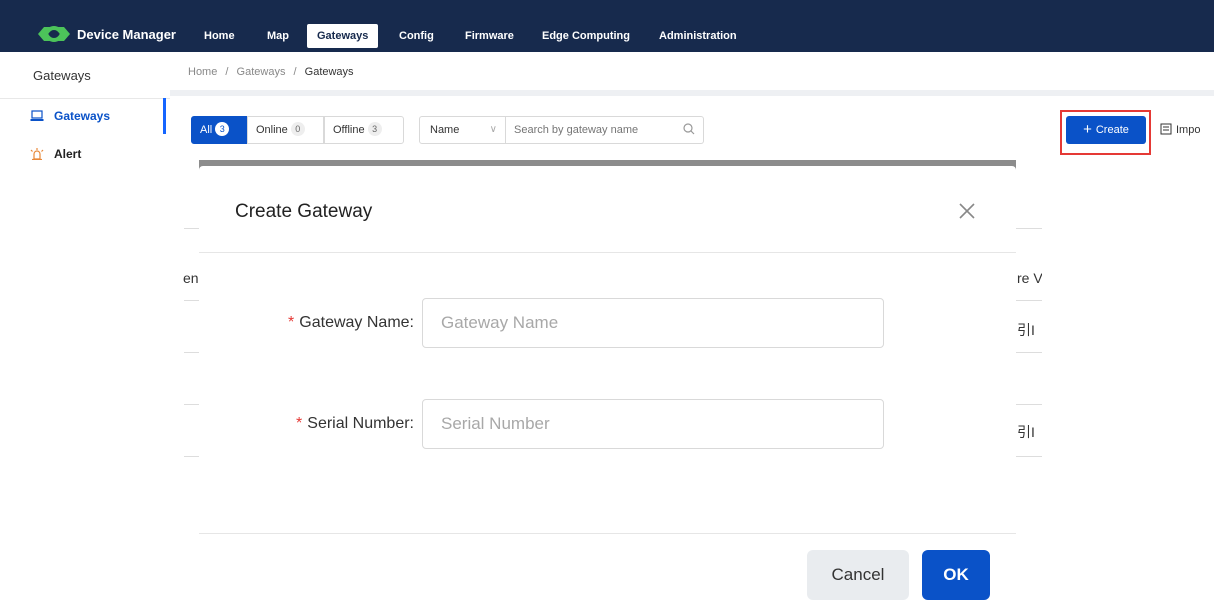 The height and width of the screenshot is (601, 1214). I want to click on brand-title: Device Manager, so click(126, 34).